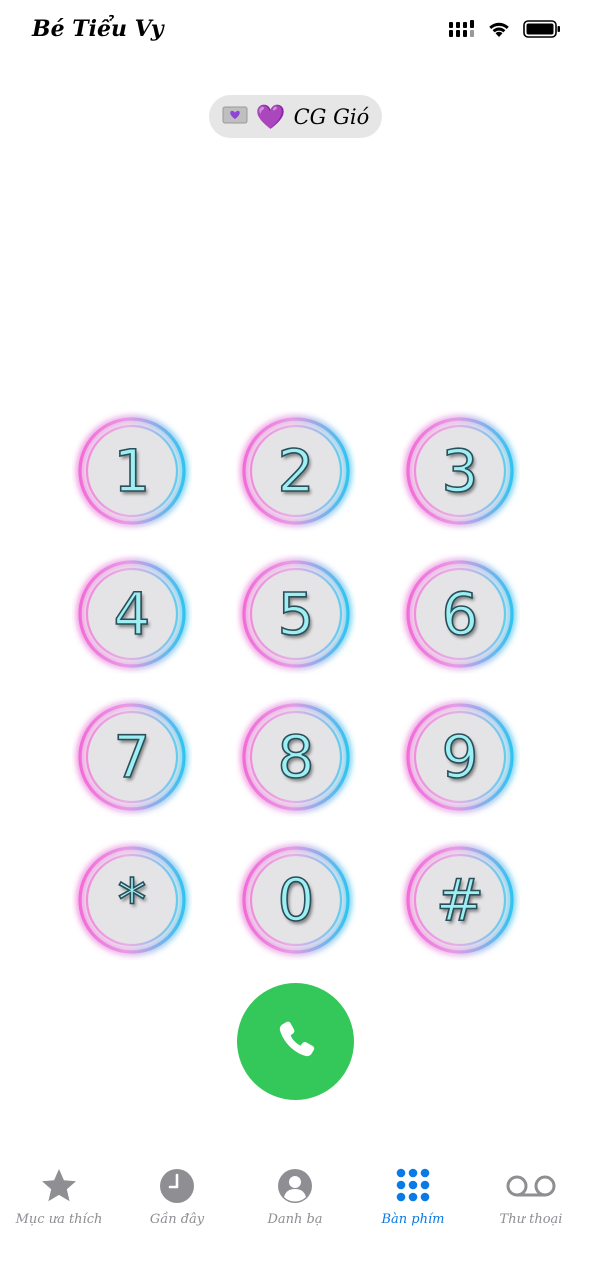 This screenshot has height=1280, width=591. I want to click on key-digit: 2, so click(296, 471).